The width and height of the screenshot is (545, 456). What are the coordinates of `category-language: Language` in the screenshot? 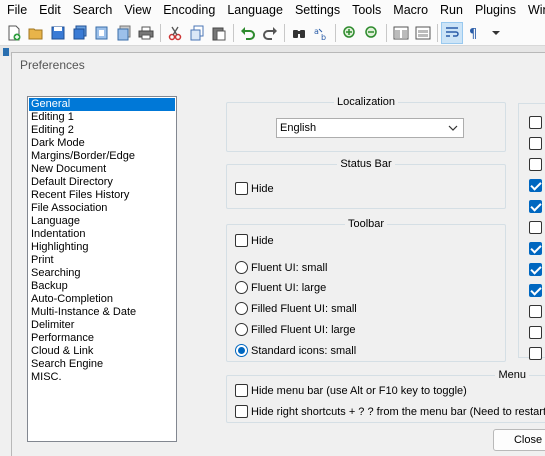 It's located at (102, 221).